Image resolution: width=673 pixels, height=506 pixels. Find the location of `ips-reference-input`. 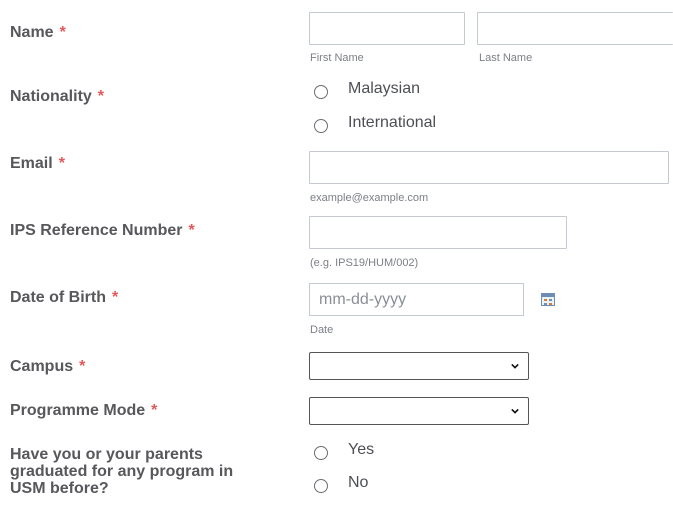

ips-reference-input is located at coordinates (438, 232).